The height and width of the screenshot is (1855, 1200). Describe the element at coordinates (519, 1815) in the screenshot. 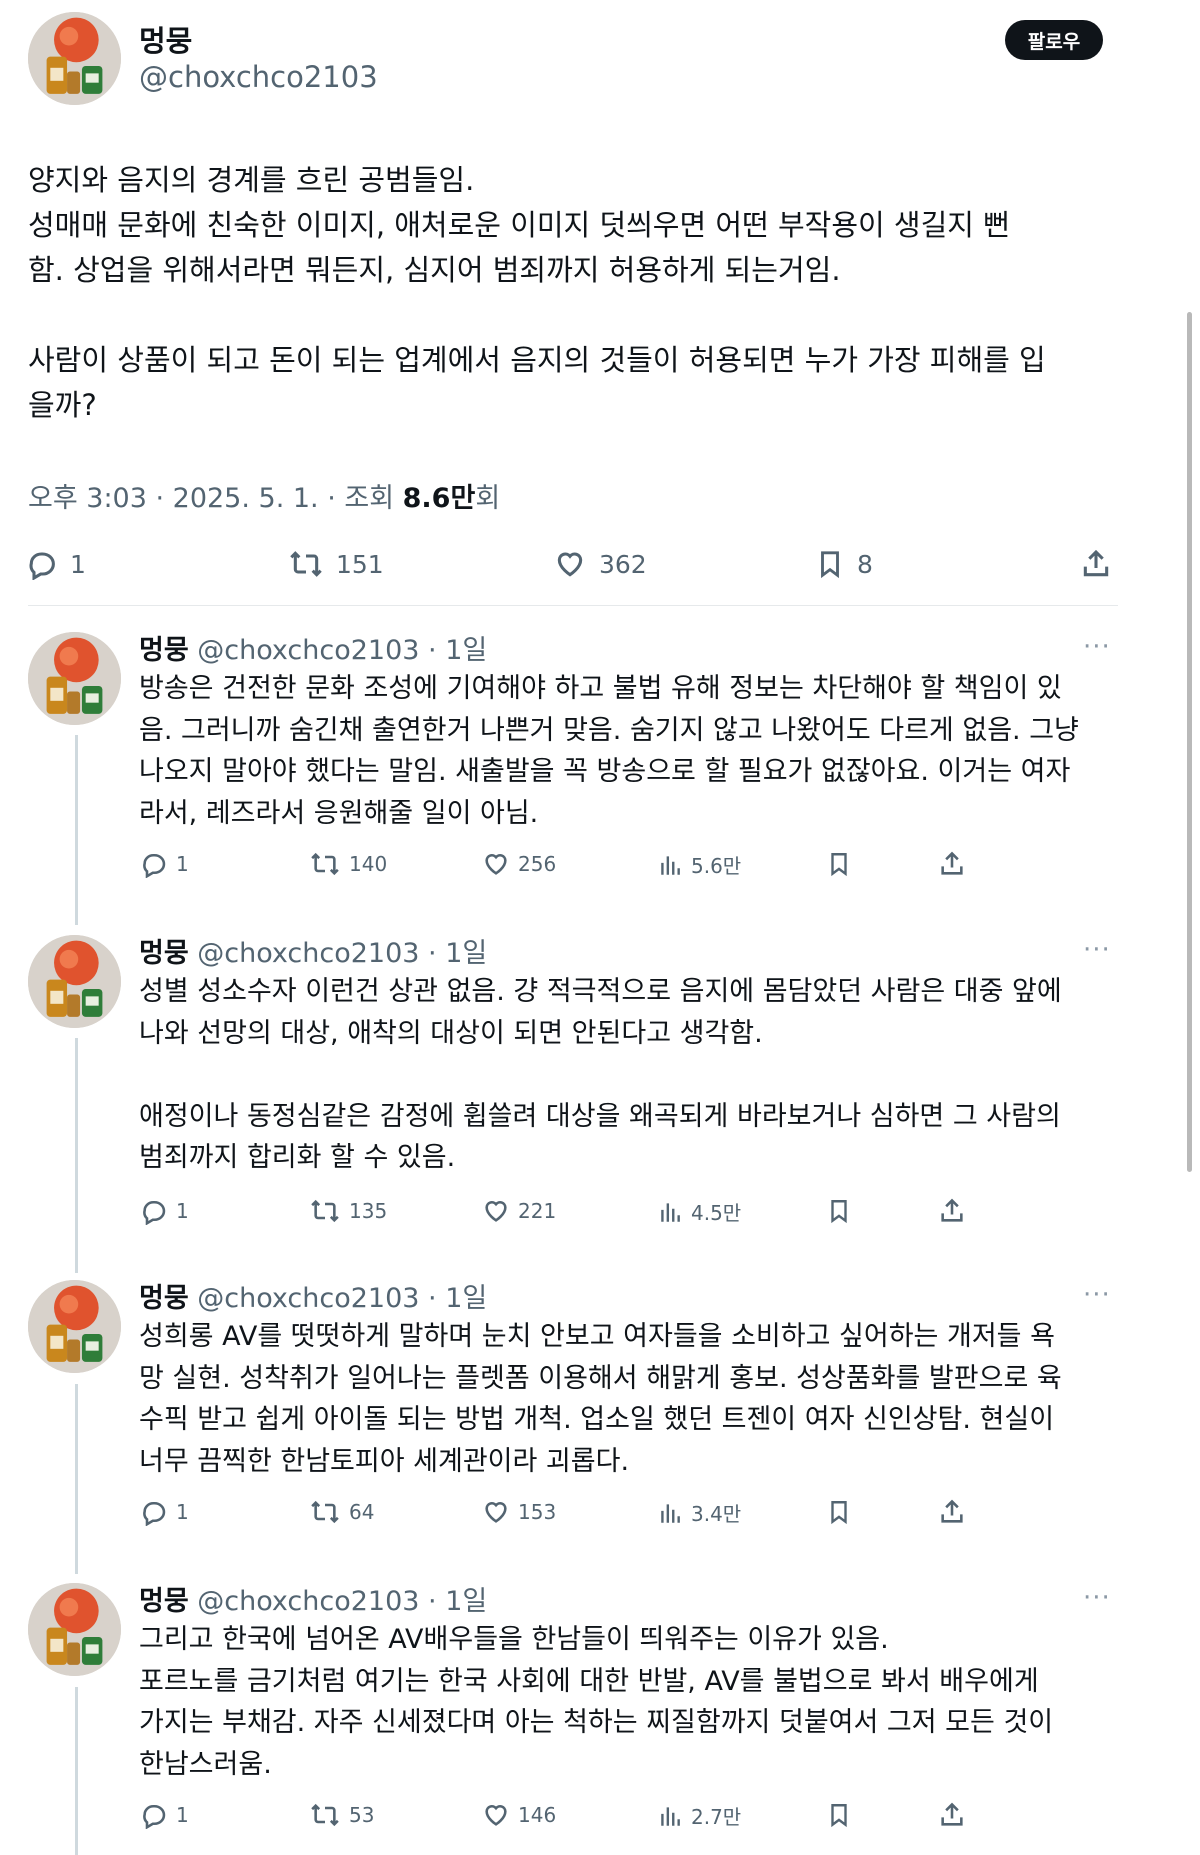

I see `like-button: 146` at that location.